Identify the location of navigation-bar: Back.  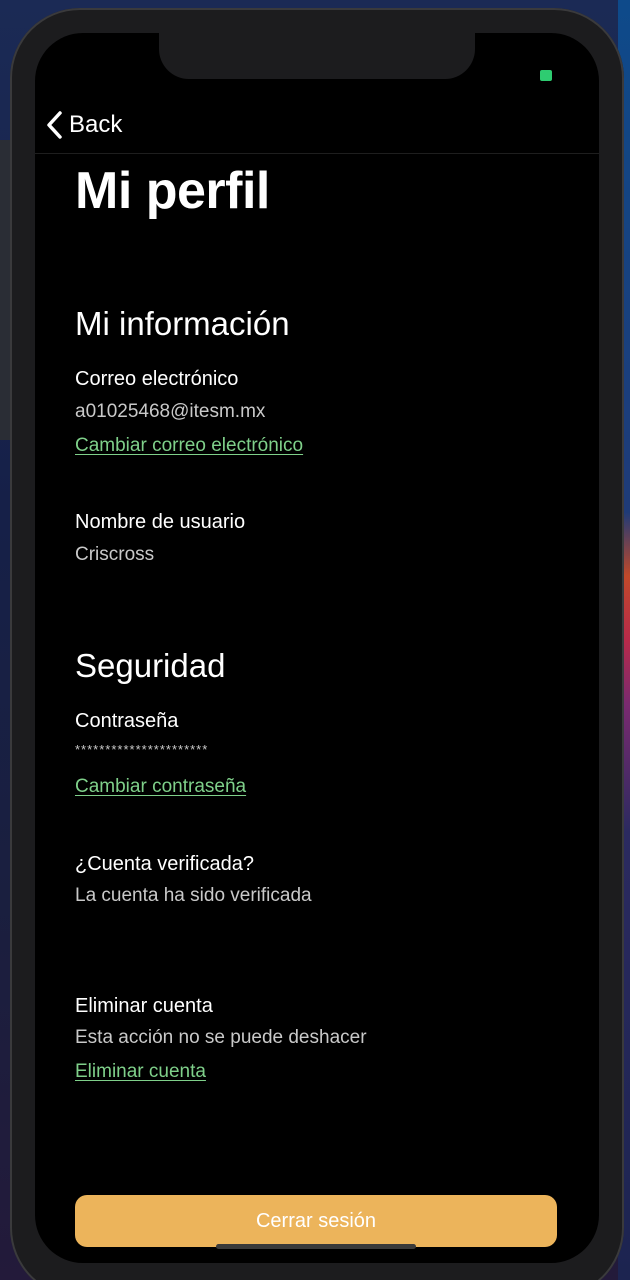
(317, 129).